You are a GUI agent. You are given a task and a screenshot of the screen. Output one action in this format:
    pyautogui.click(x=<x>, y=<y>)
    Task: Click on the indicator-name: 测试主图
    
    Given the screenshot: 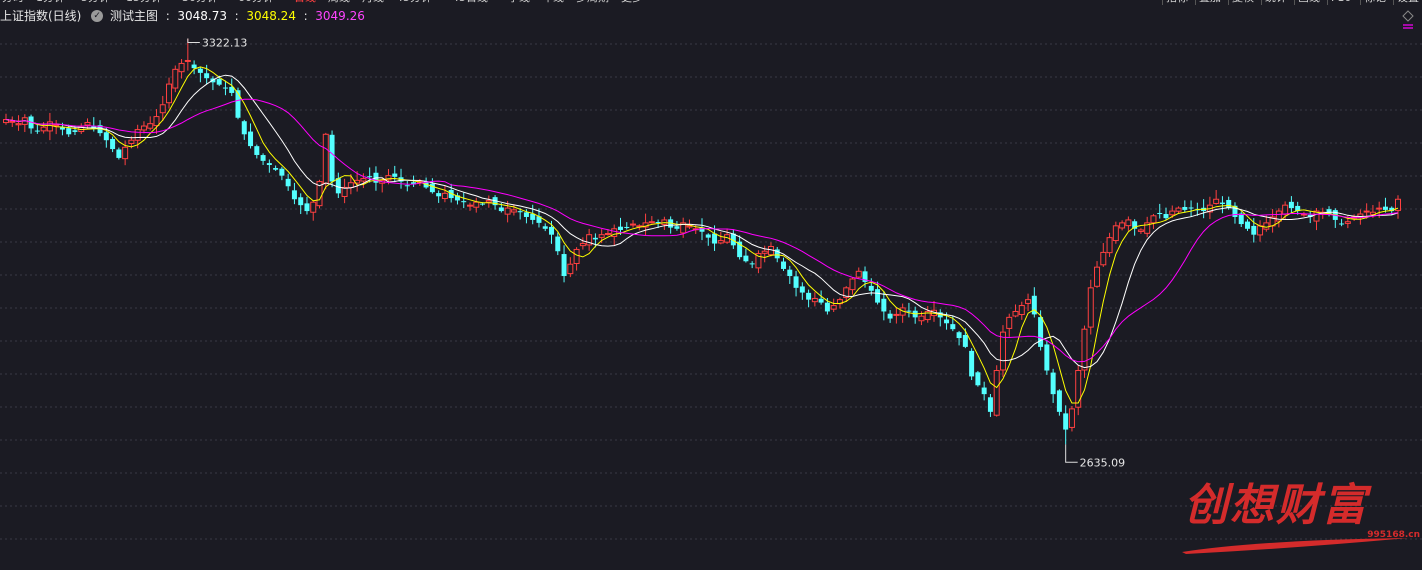 What is the action you would take?
    pyautogui.click(x=134, y=16)
    